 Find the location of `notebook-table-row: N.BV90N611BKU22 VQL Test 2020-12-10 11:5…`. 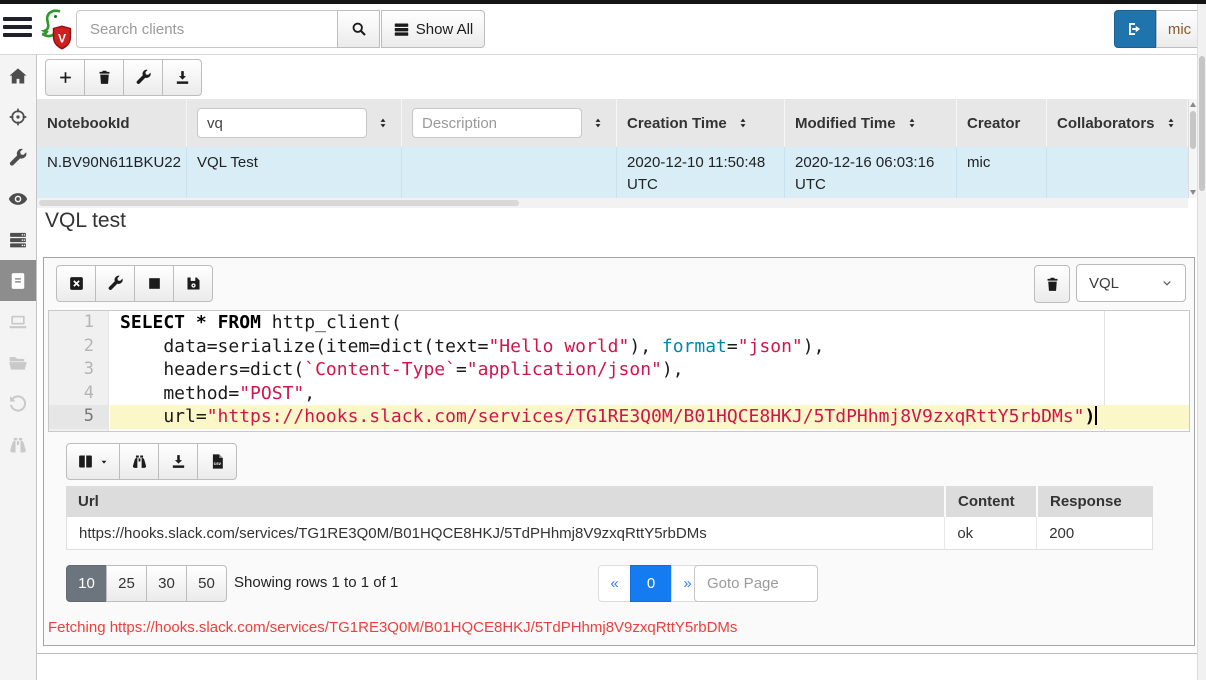

notebook-table-row: N.BV90N611BKU22 VQL Test 2020-12-10 11:5… is located at coordinates (612, 172).